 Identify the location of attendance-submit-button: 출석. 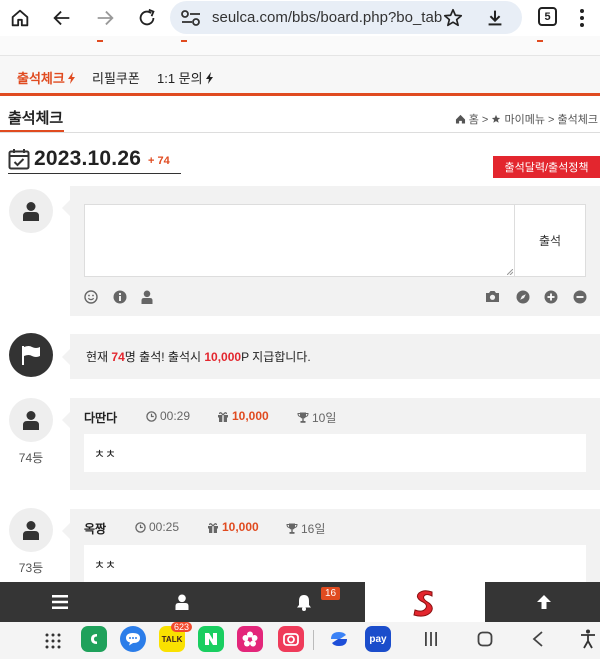
(550, 240).